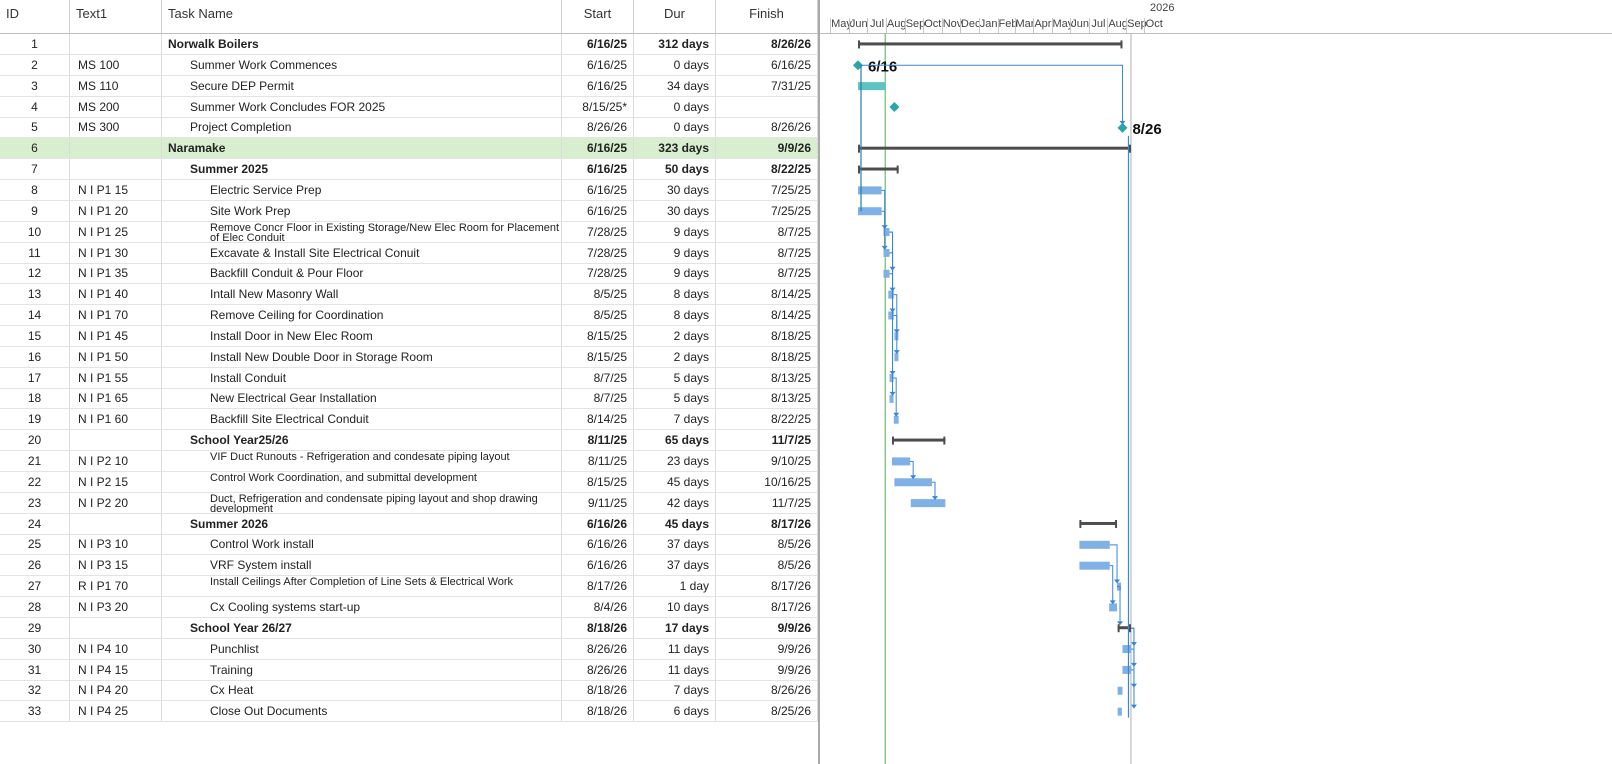 The image size is (1612, 764). I want to click on table-row: 24 Summer 2026 6/16/26 45 days 8/17/26, so click(409, 524).